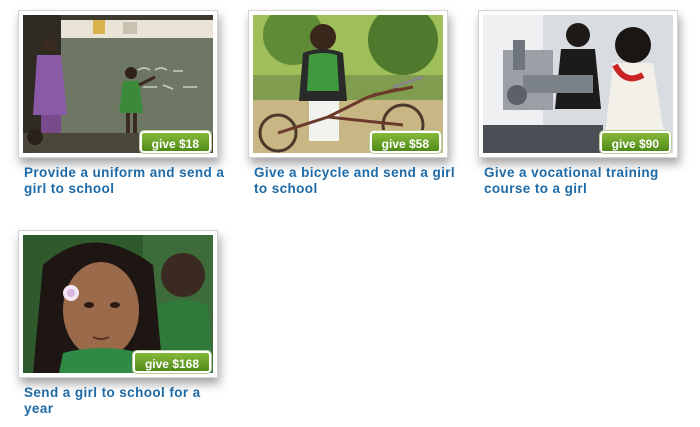 The height and width of the screenshot is (427, 700). What do you see at coordinates (118, 304) in the screenshot?
I see `photo-frame: give $168` at bounding box center [118, 304].